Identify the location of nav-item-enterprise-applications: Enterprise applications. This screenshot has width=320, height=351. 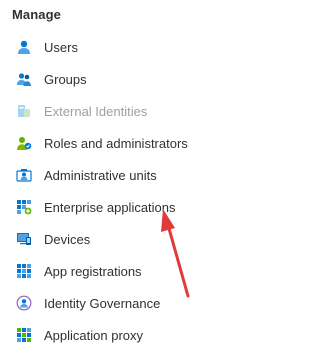
(120, 207).